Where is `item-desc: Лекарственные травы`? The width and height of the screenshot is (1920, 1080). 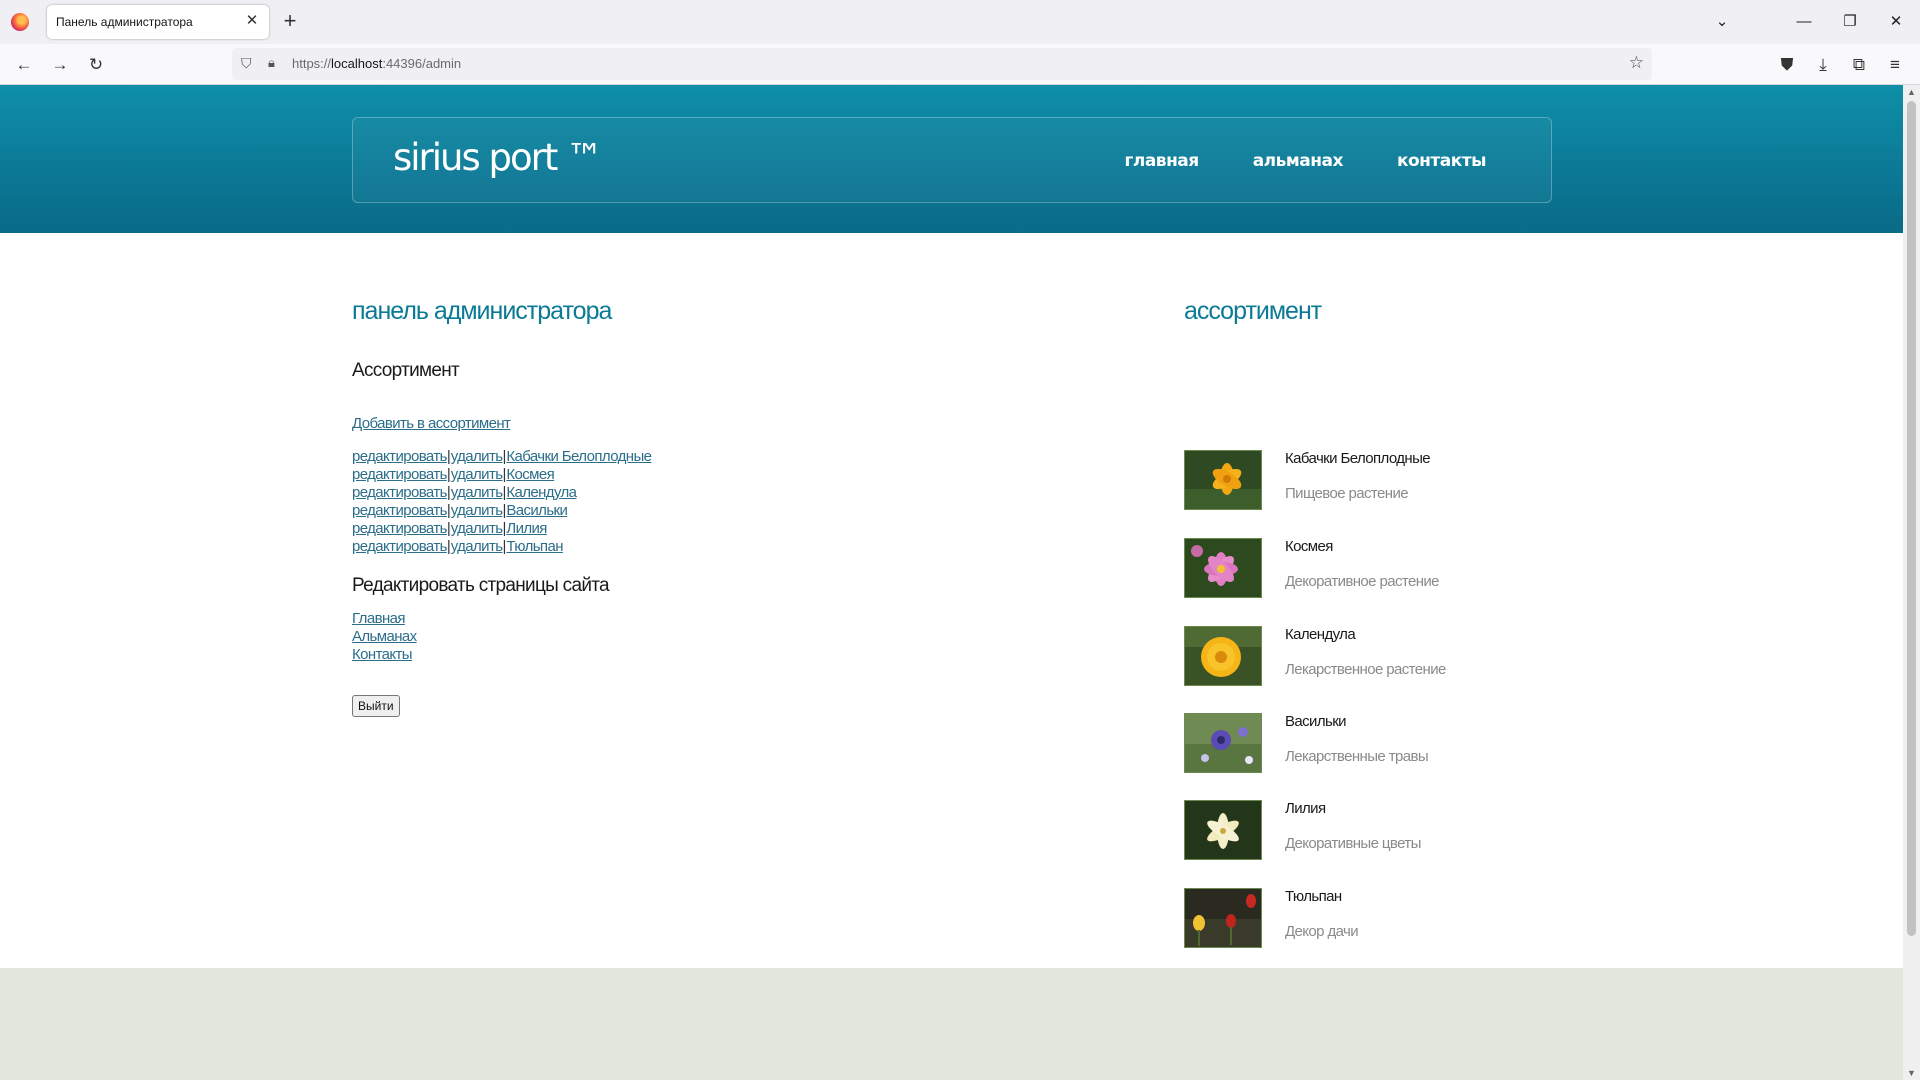
item-desc: Лекарственные травы is located at coordinates (1357, 756).